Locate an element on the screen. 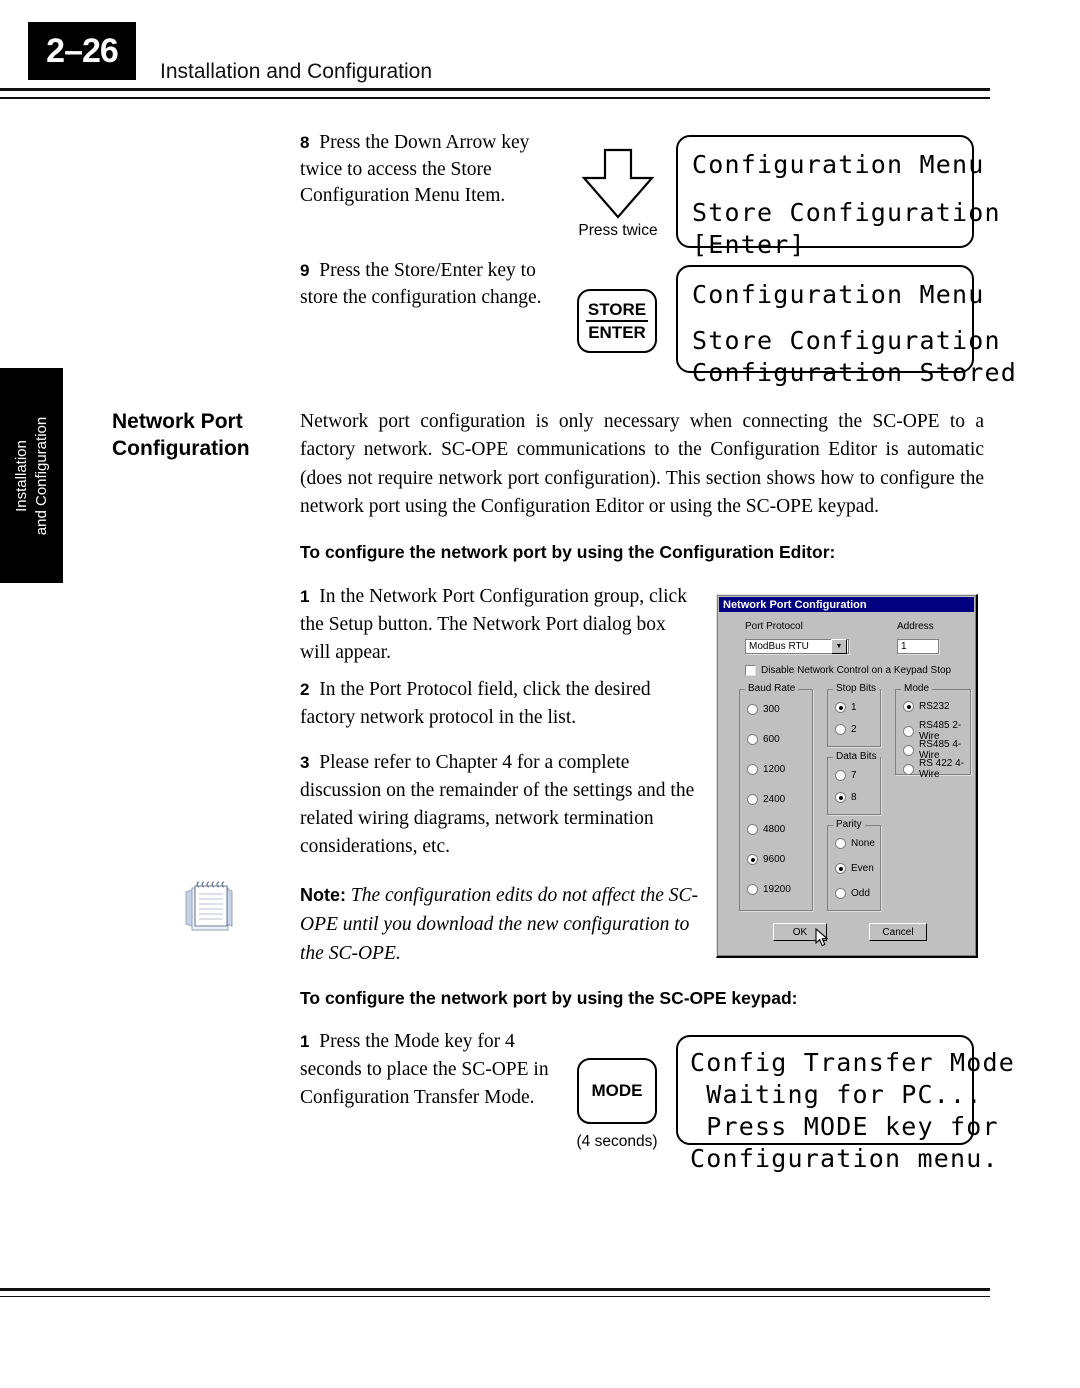  baud-rate-group-title: Baud Rate is located at coordinates (772, 688).